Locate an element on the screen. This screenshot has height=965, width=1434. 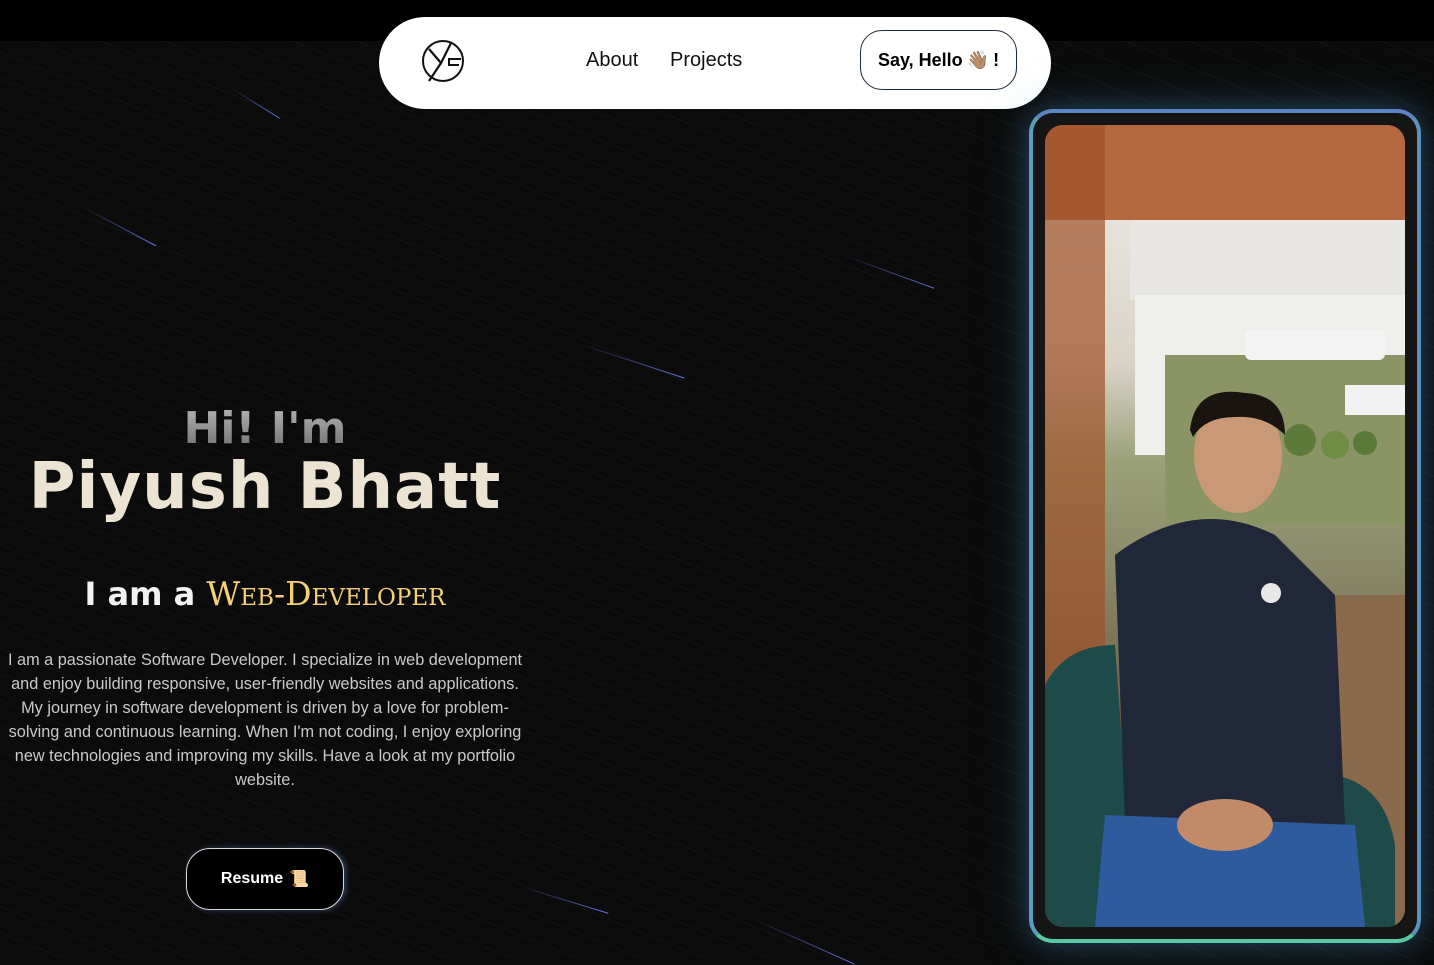
resume-button: Resume 📜 is located at coordinates (265, 879).